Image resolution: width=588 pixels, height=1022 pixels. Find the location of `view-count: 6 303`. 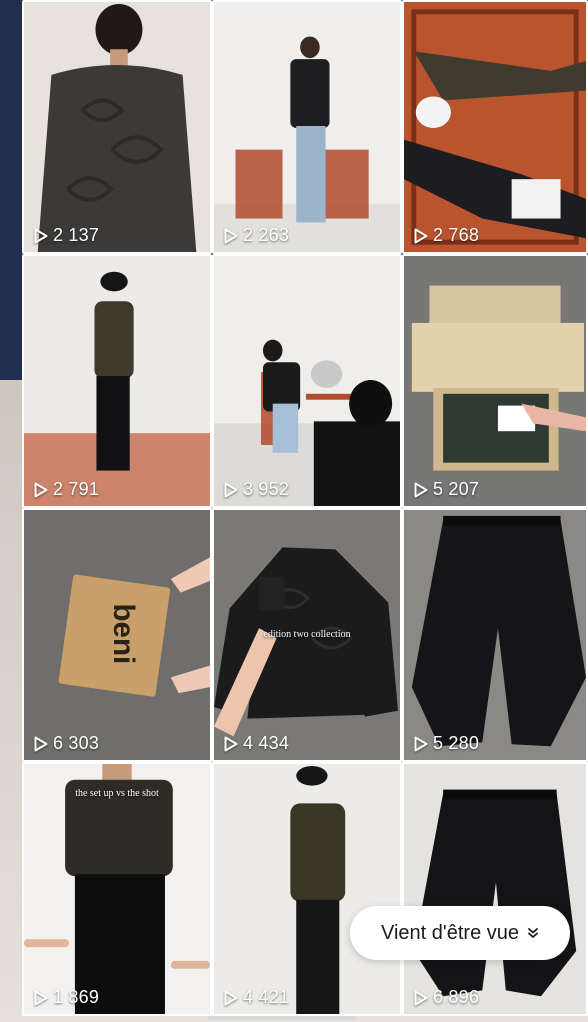

view-count: 6 303 is located at coordinates (66, 743).